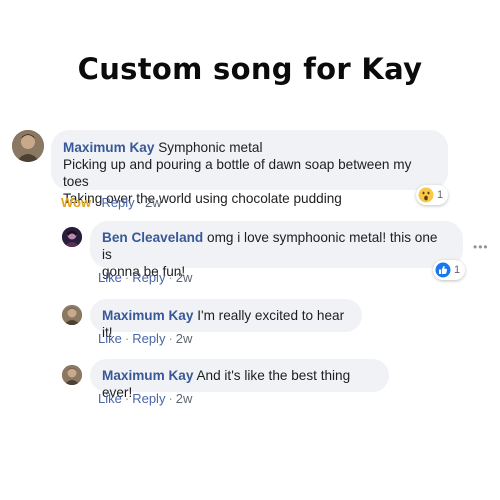  I want to click on comment-actions: Wow · Reply · 2w, so click(111, 202).